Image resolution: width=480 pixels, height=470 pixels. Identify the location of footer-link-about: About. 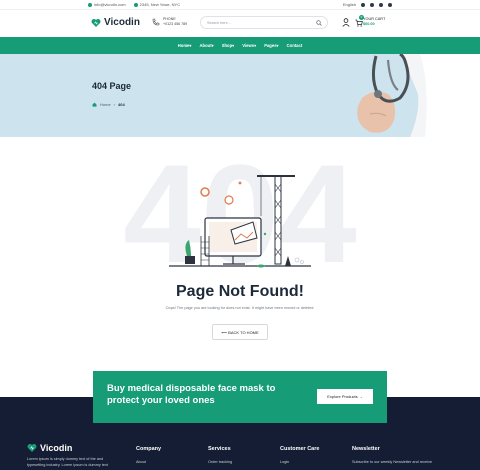
(148, 462).